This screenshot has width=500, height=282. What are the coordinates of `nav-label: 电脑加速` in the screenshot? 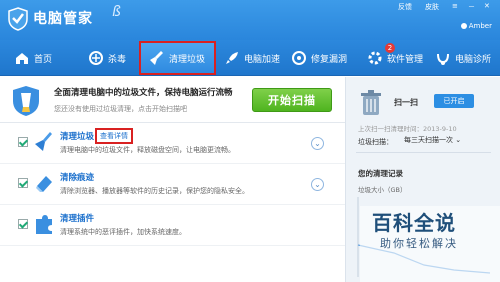 It's located at (262, 59).